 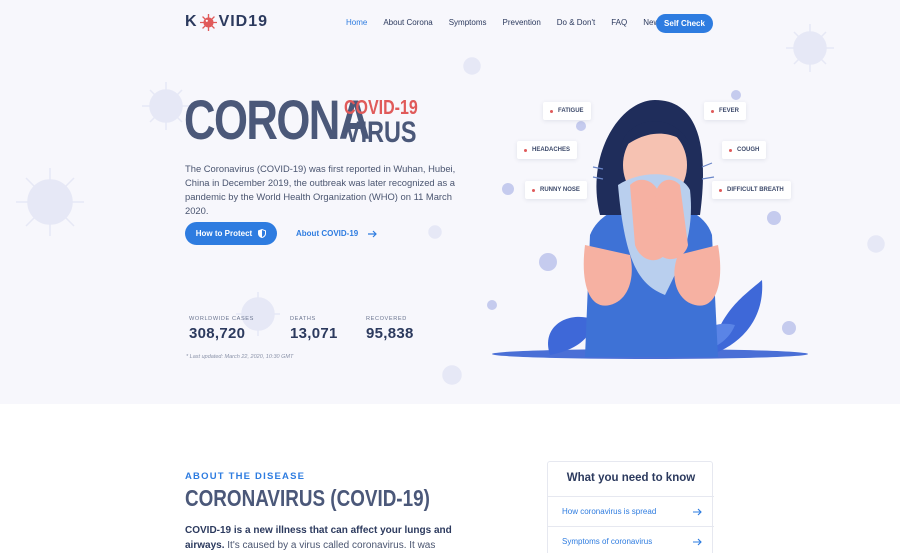 What do you see at coordinates (262, 233) in the screenshot?
I see `shield-icon` at bounding box center [262, 233].